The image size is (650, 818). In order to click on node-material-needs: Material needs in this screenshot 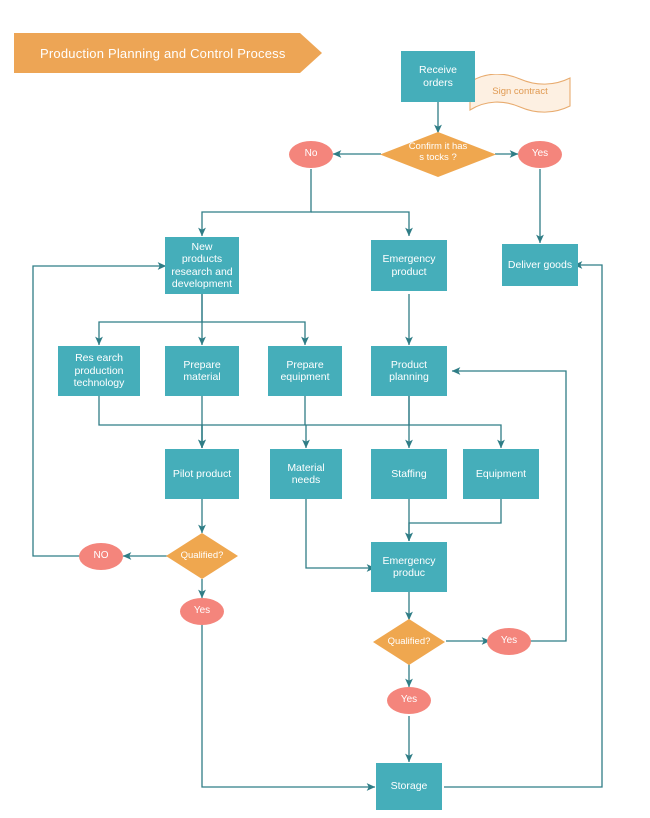, I will do `click(306, 474)`.